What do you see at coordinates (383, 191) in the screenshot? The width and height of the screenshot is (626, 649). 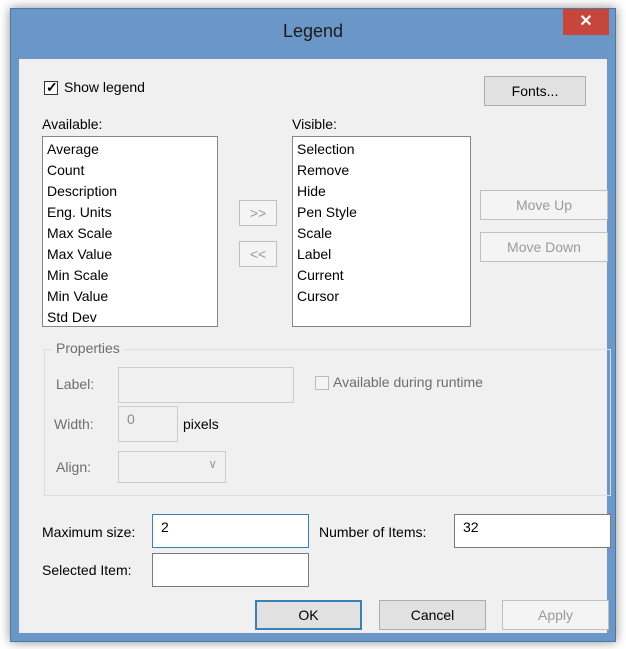 I see `list-item: Hide` at bounding box center [383, 191].